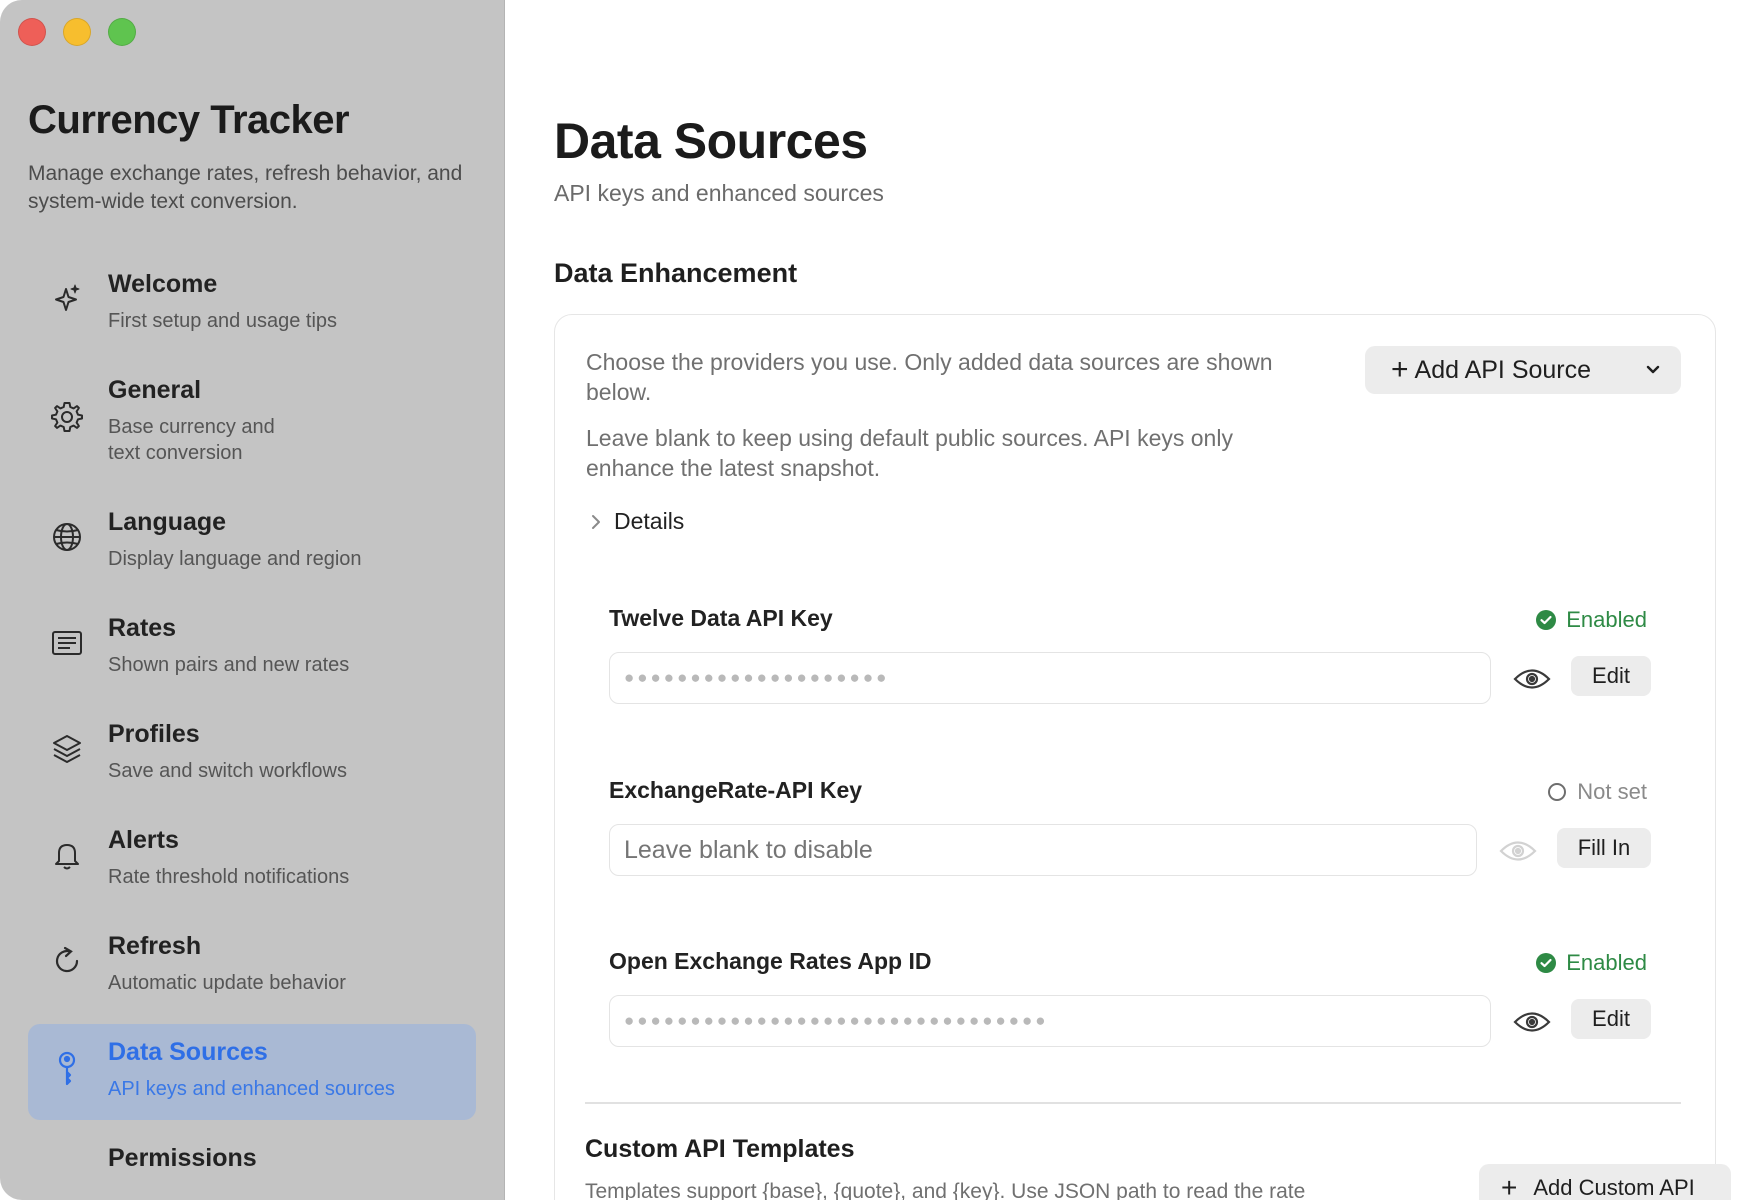  Describe the element at coordinates (596, 522) in the screenshot. I see `chevron-right-icon` at that location.